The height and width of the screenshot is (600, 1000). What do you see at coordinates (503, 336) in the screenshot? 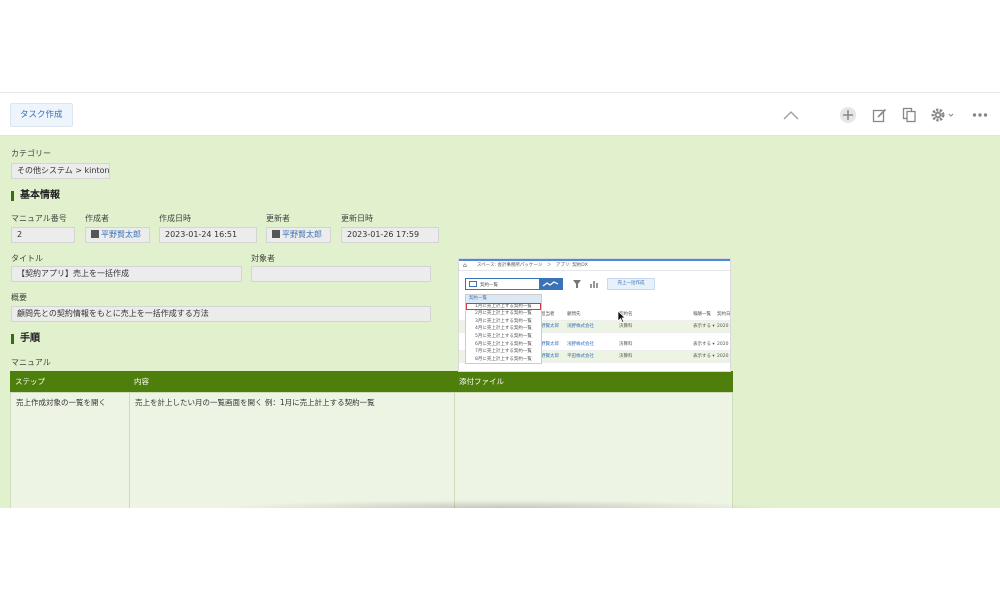
I see `dropdown-item: 5月に売上計上する契約一覧` at bounding box center [503, 336].